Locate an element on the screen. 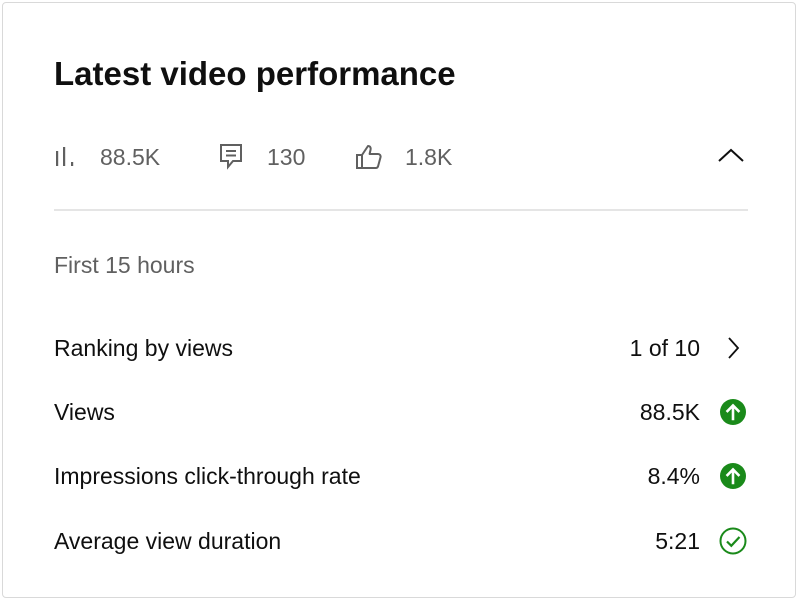 The image size is (800, 602). stat-views: 88.5K is located at coordinates (107, 157).